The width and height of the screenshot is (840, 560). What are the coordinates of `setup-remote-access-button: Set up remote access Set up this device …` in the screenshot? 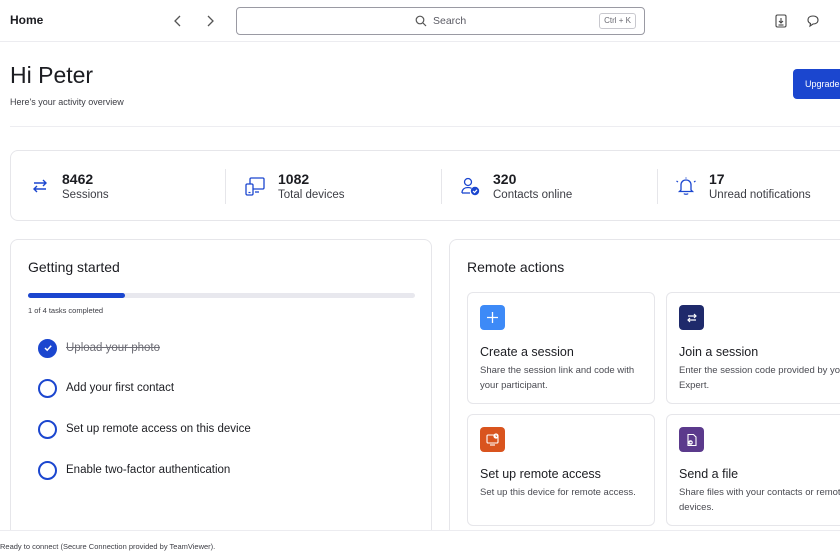 It's located at (561, 470).